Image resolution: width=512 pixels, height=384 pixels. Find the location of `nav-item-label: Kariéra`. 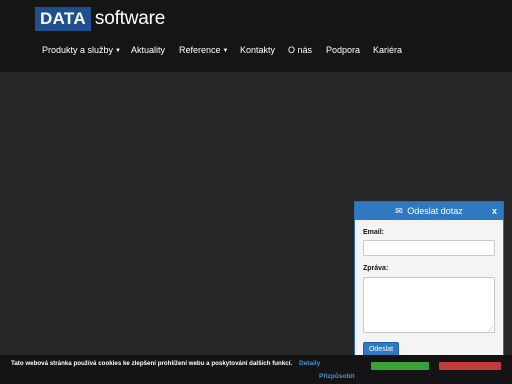

nav-item-label: Kariéra is located at coordinates (388, 50).